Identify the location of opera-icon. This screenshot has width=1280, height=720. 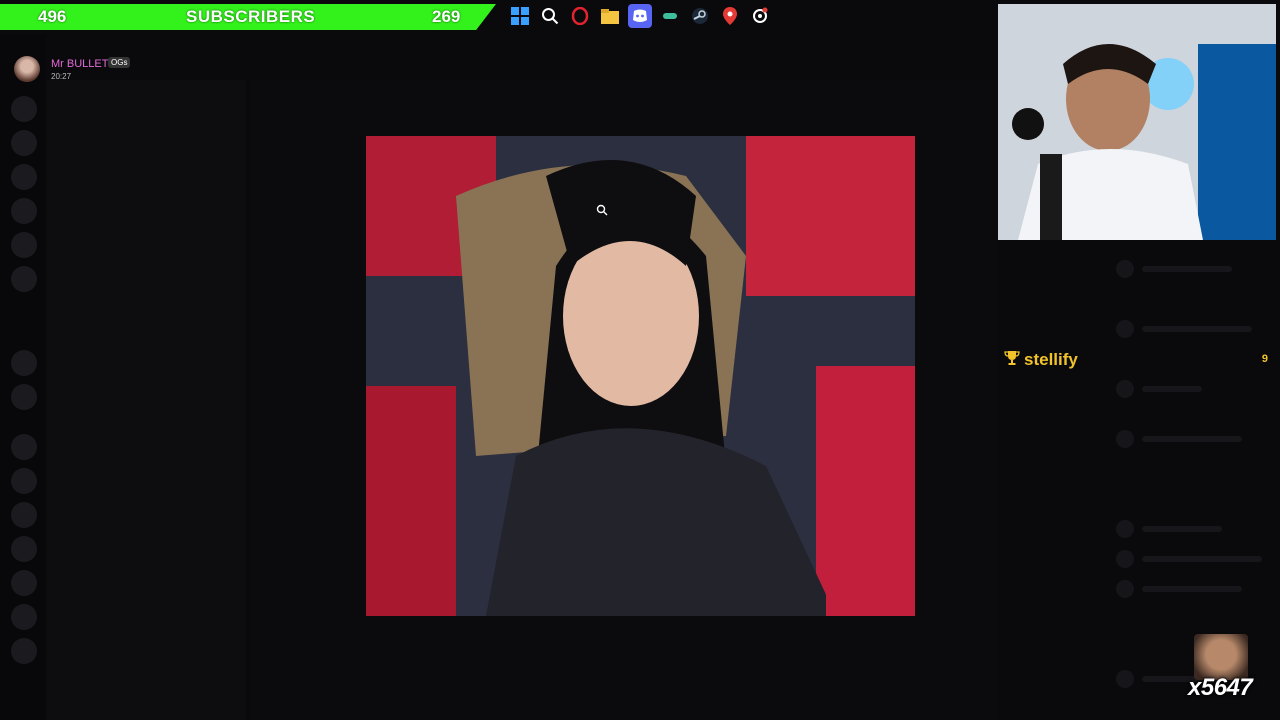
(580, 16).